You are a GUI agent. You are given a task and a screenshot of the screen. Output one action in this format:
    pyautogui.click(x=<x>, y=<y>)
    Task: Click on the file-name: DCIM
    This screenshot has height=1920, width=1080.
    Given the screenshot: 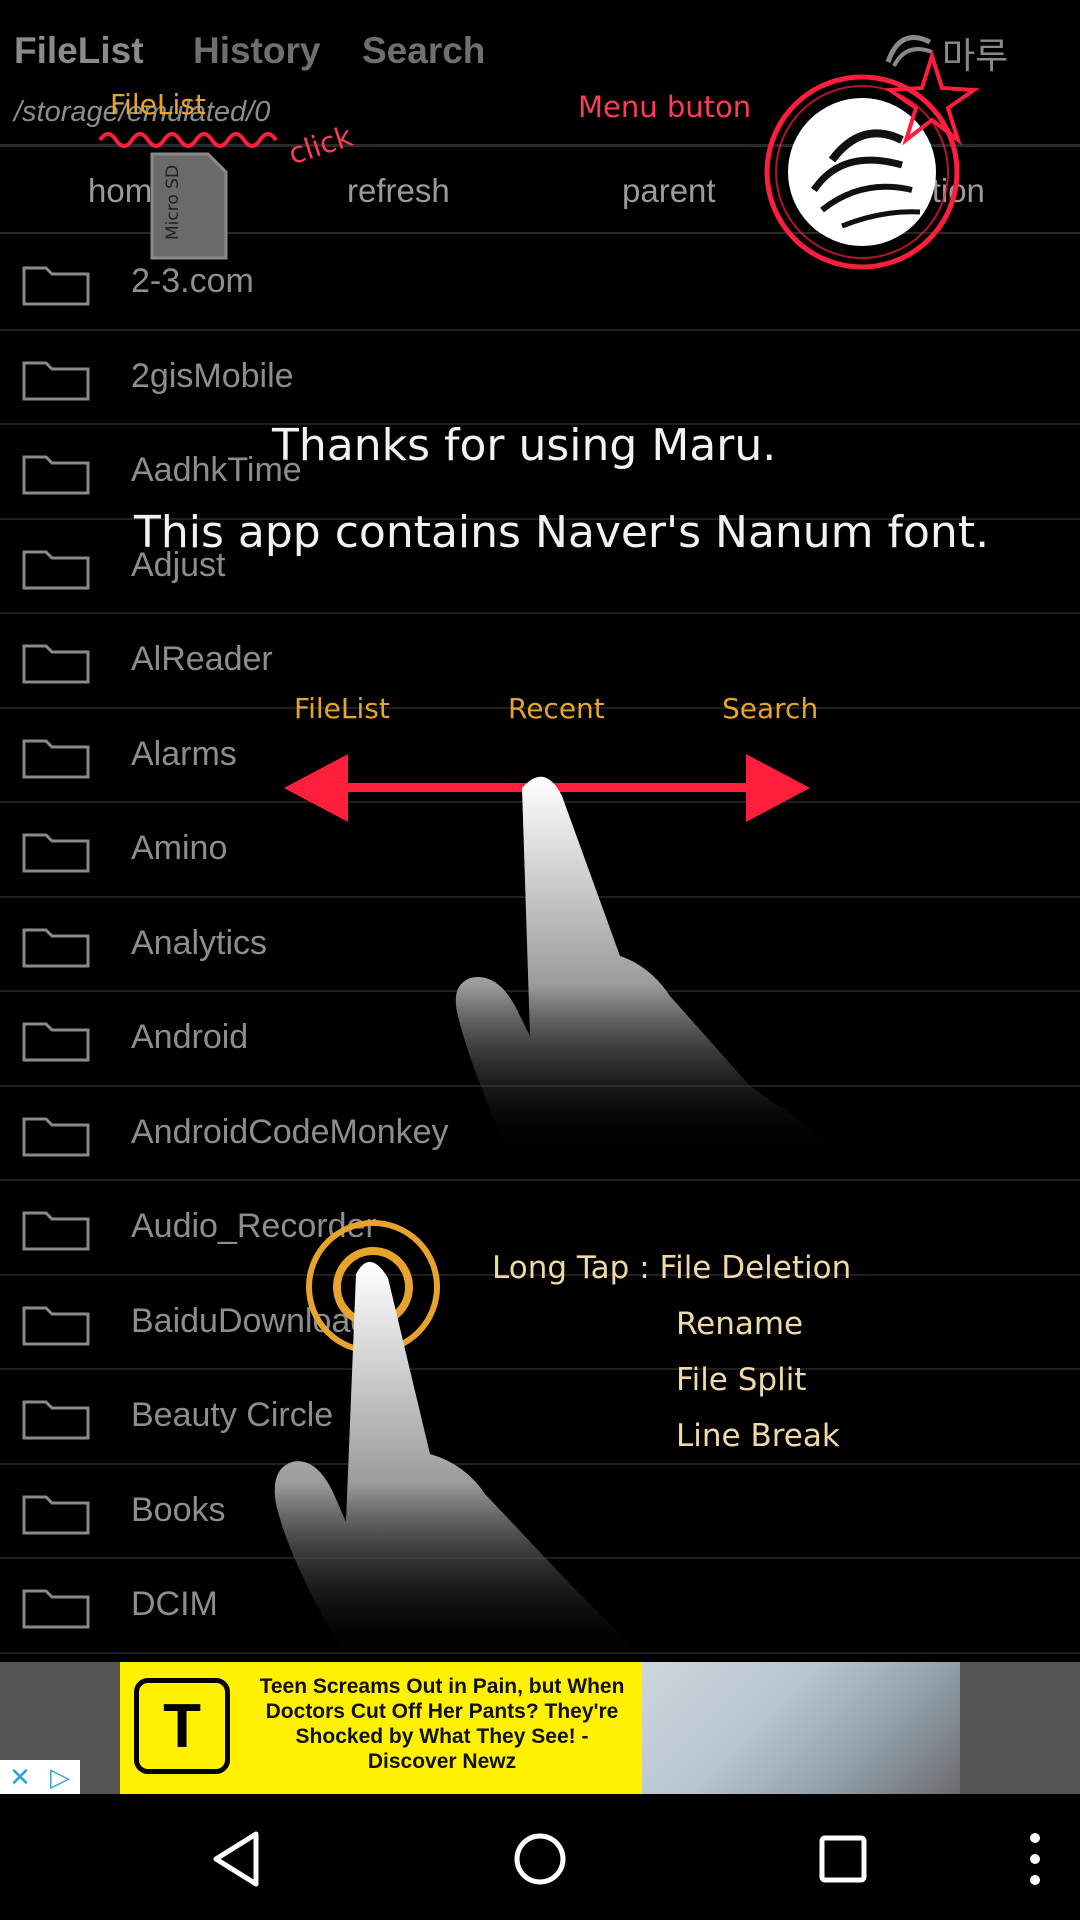 What is the action you would take?
    pyautogui.click(x=174, y=1604)
    